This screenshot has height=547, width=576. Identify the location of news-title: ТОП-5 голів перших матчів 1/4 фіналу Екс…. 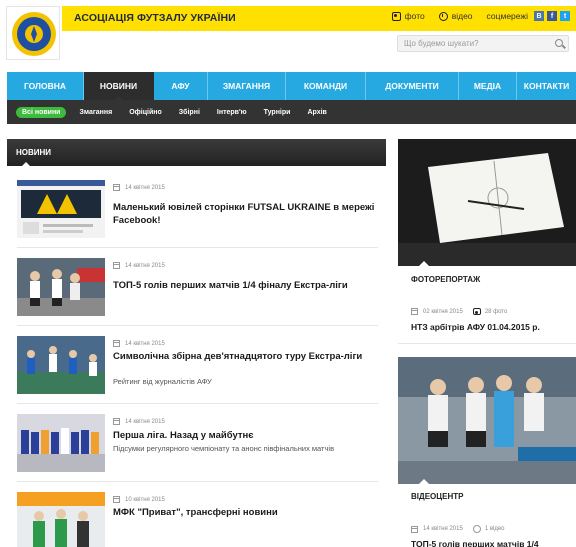
(245, 285).